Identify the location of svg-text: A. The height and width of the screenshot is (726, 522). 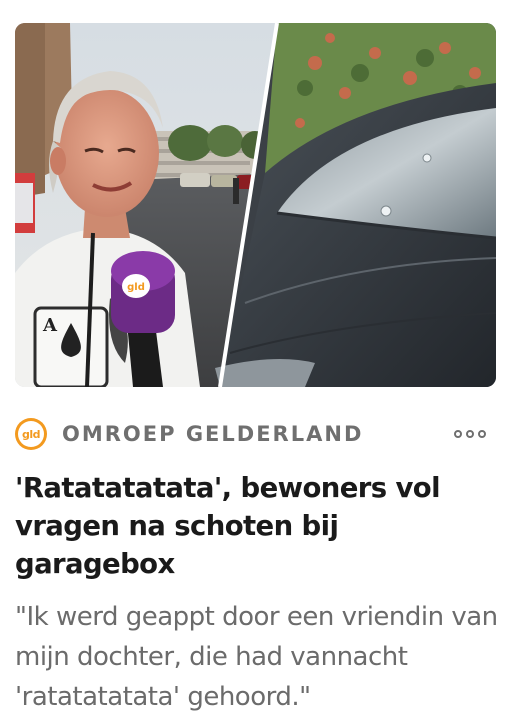
(50, 325).